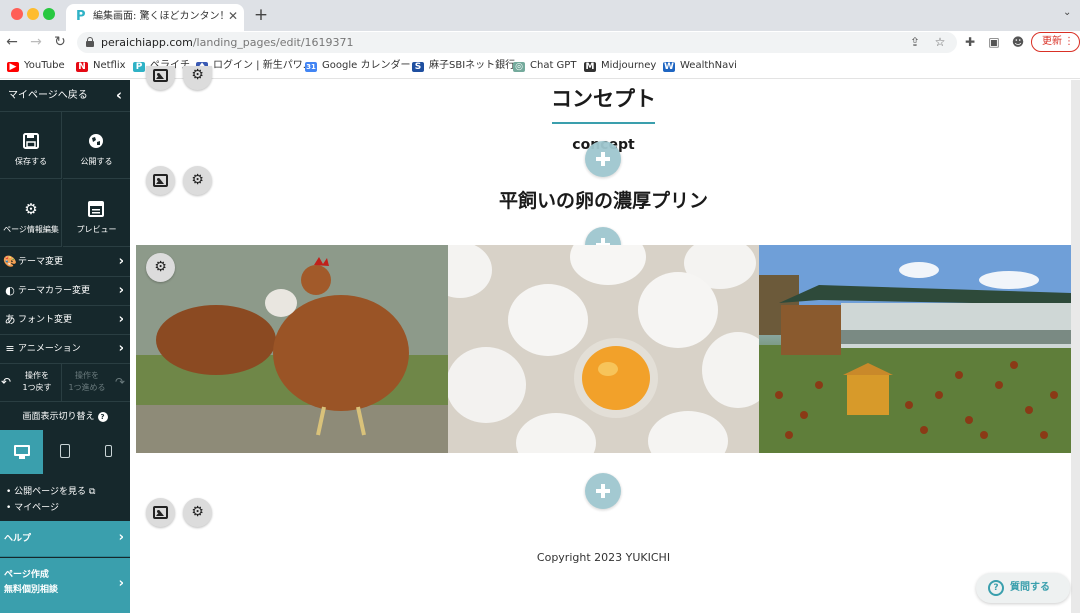 This screenshot has height=613, width=1080. What do you see at coordinates (669, 67) in the screenshot?
I see `wealthnavi-icon: W` at bounding box center [669, 67].